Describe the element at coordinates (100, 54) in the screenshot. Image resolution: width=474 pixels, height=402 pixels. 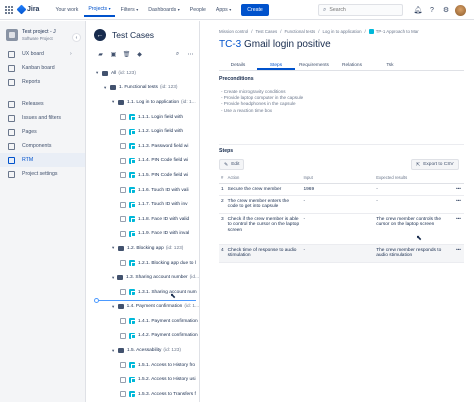
I see `new-folder-icon: ▰` at that location.